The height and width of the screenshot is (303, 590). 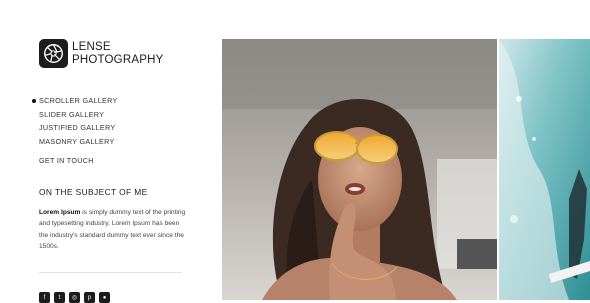 What do you see at coordinates (60, 212) in the screenshot?
I see `about-lead: Lorem Ipsum` at bounding box center [60, 212].